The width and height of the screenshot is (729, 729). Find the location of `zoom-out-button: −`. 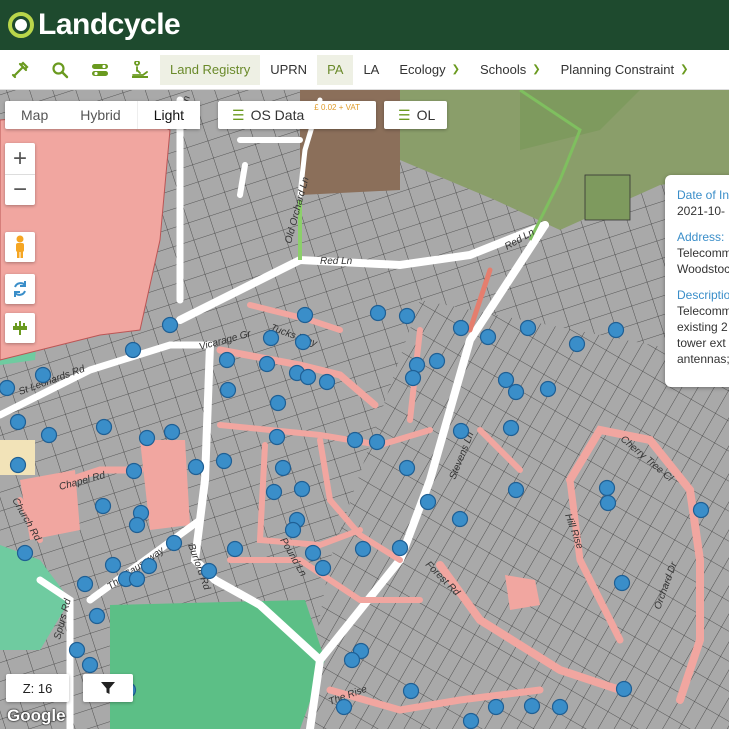

zoom-out-button: − is located at coordinates (20, 189).